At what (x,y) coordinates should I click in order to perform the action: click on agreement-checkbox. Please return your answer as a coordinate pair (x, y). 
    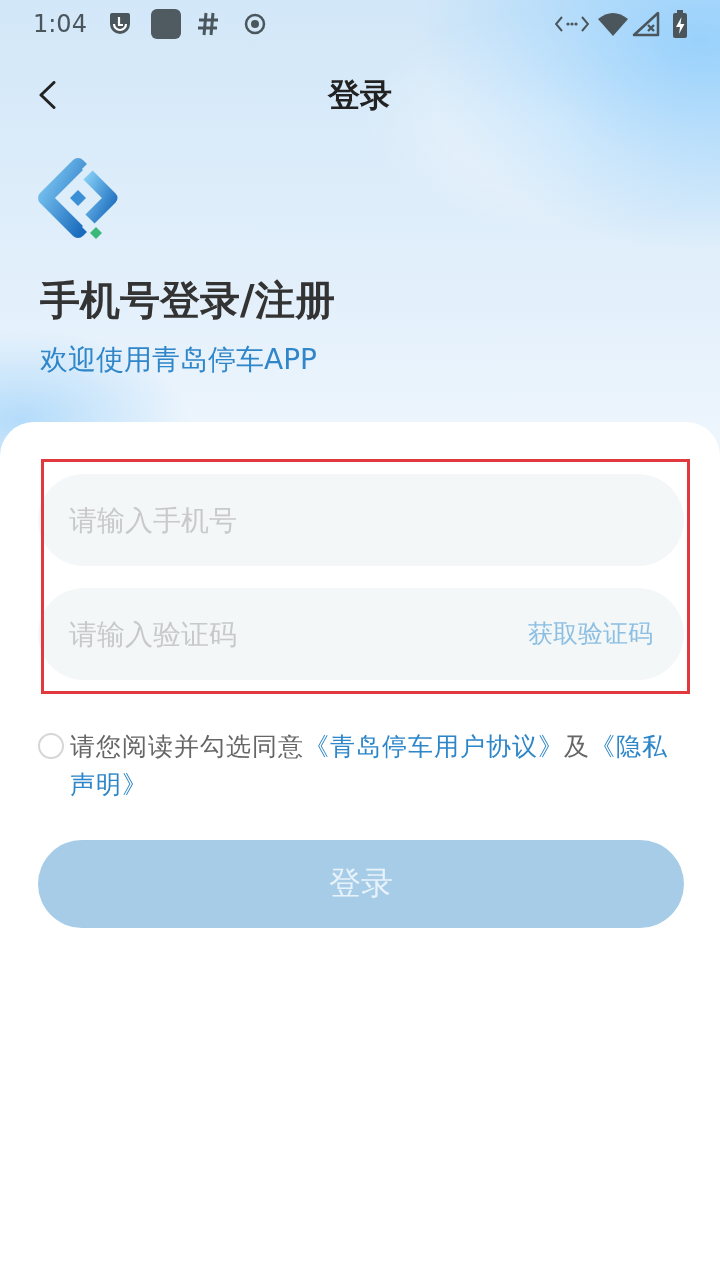
    Looking at the image, I should click on (51, 746).